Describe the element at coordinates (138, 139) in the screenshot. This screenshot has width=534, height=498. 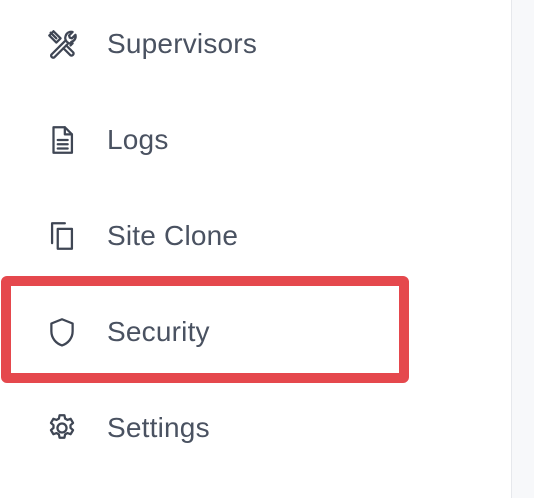
I see `sidebar-item-label: Logs` at that location.